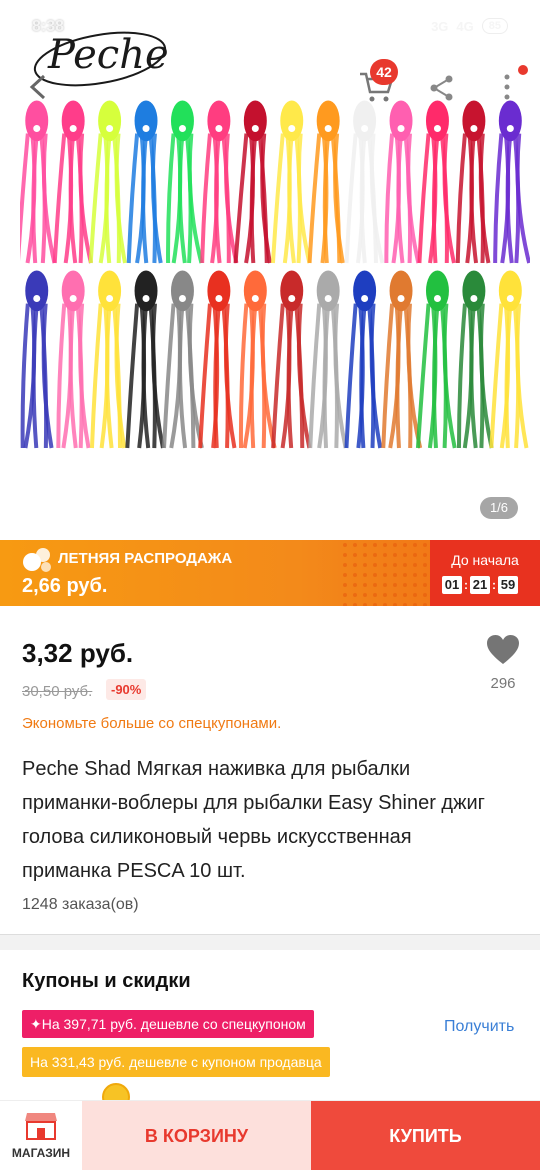 The height and width of the screenshot is (1170, 540). I want to click on coupons-heading: Купоны и скидки, so click(106, 981).